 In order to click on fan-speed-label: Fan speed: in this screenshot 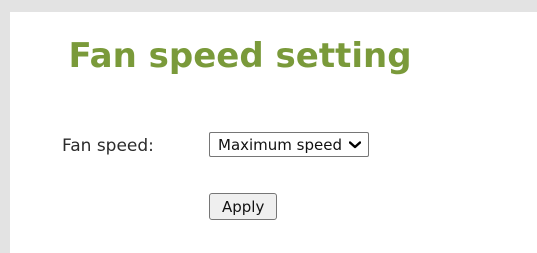, I will do `click(108, 146)`.